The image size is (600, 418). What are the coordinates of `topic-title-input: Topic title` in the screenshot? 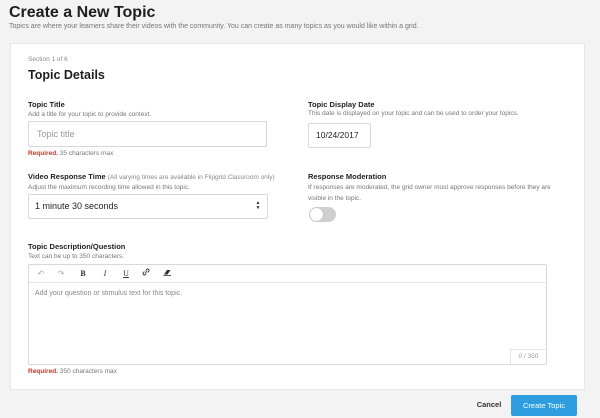 It's located at (147, 134).